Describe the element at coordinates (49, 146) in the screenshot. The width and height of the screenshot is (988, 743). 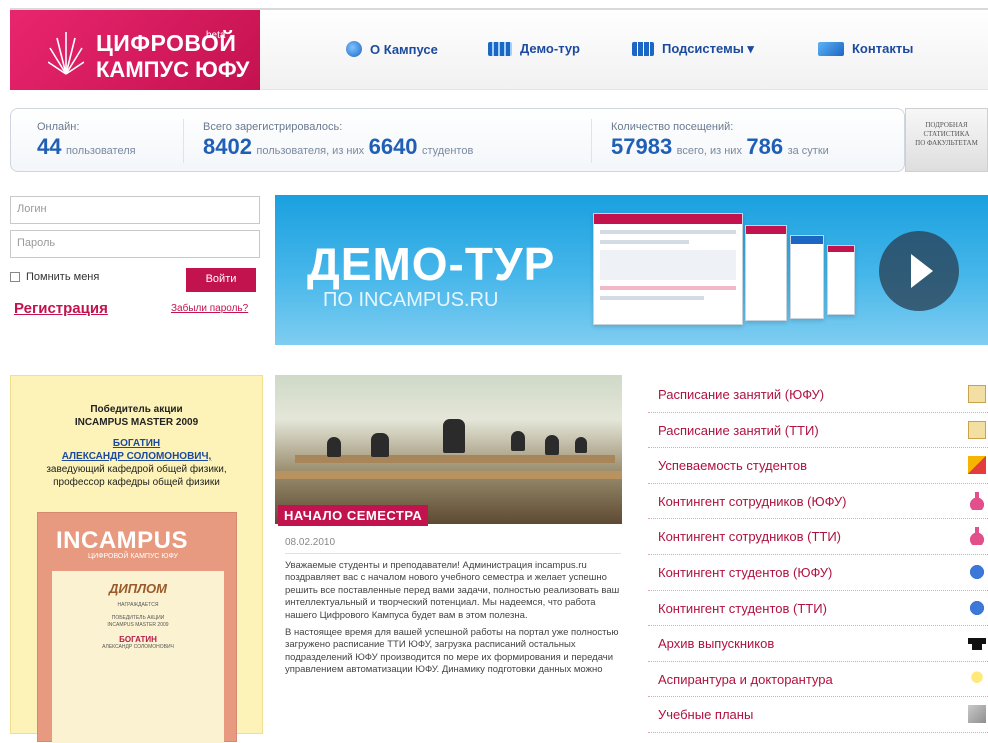
I see `stat-online-value: 44` at that location.